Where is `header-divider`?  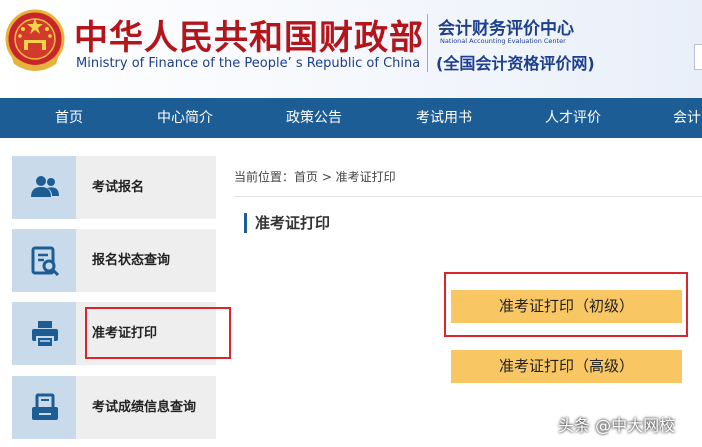
header-divider is located at coordinates (427, 43).